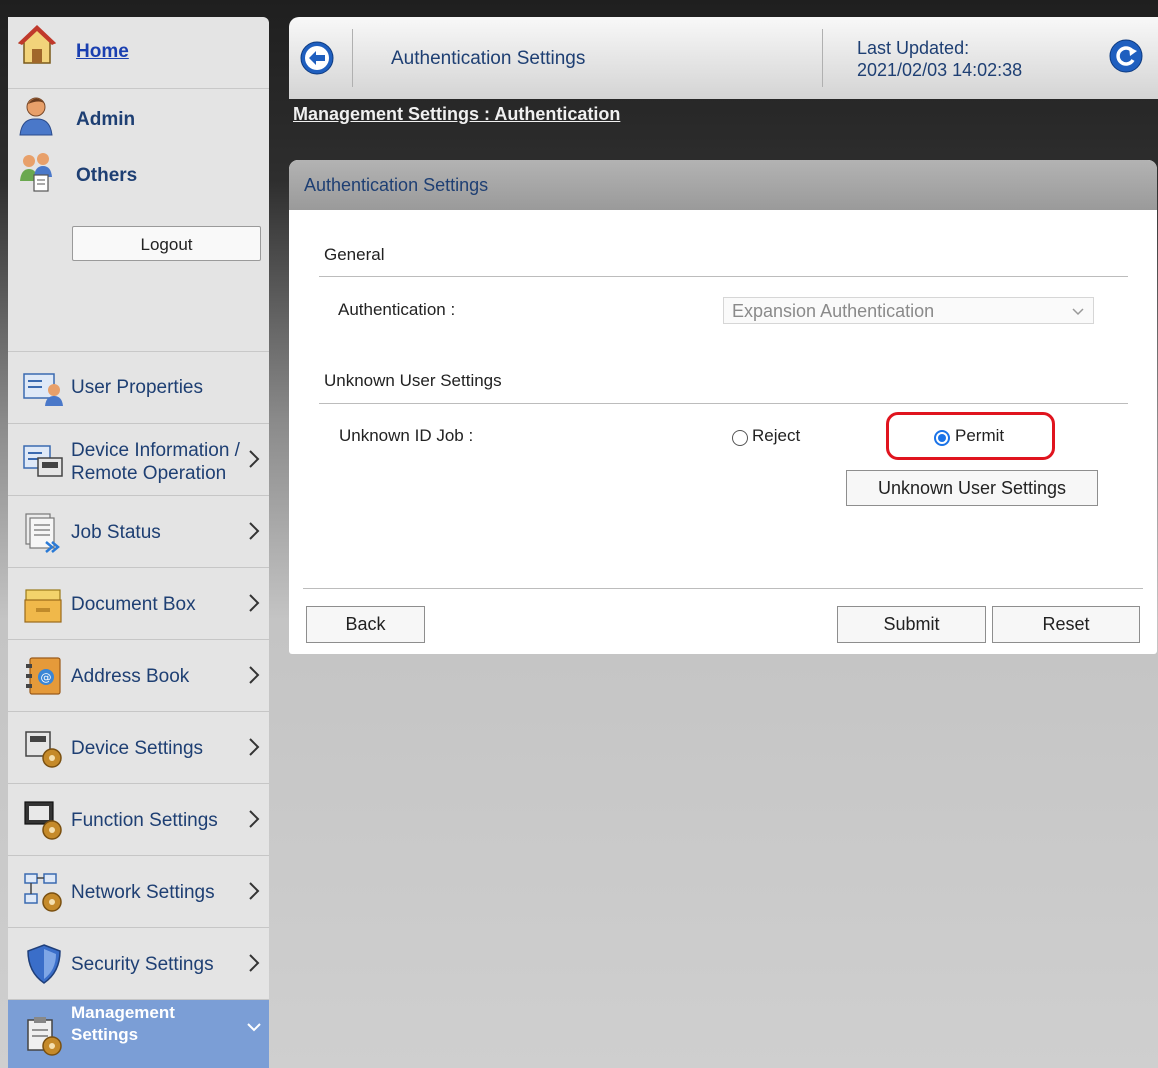 This screenshot has width=1158, height=1068. I want to click on unknown-user-section-label: Unknown User Settings, so click(413, 380).